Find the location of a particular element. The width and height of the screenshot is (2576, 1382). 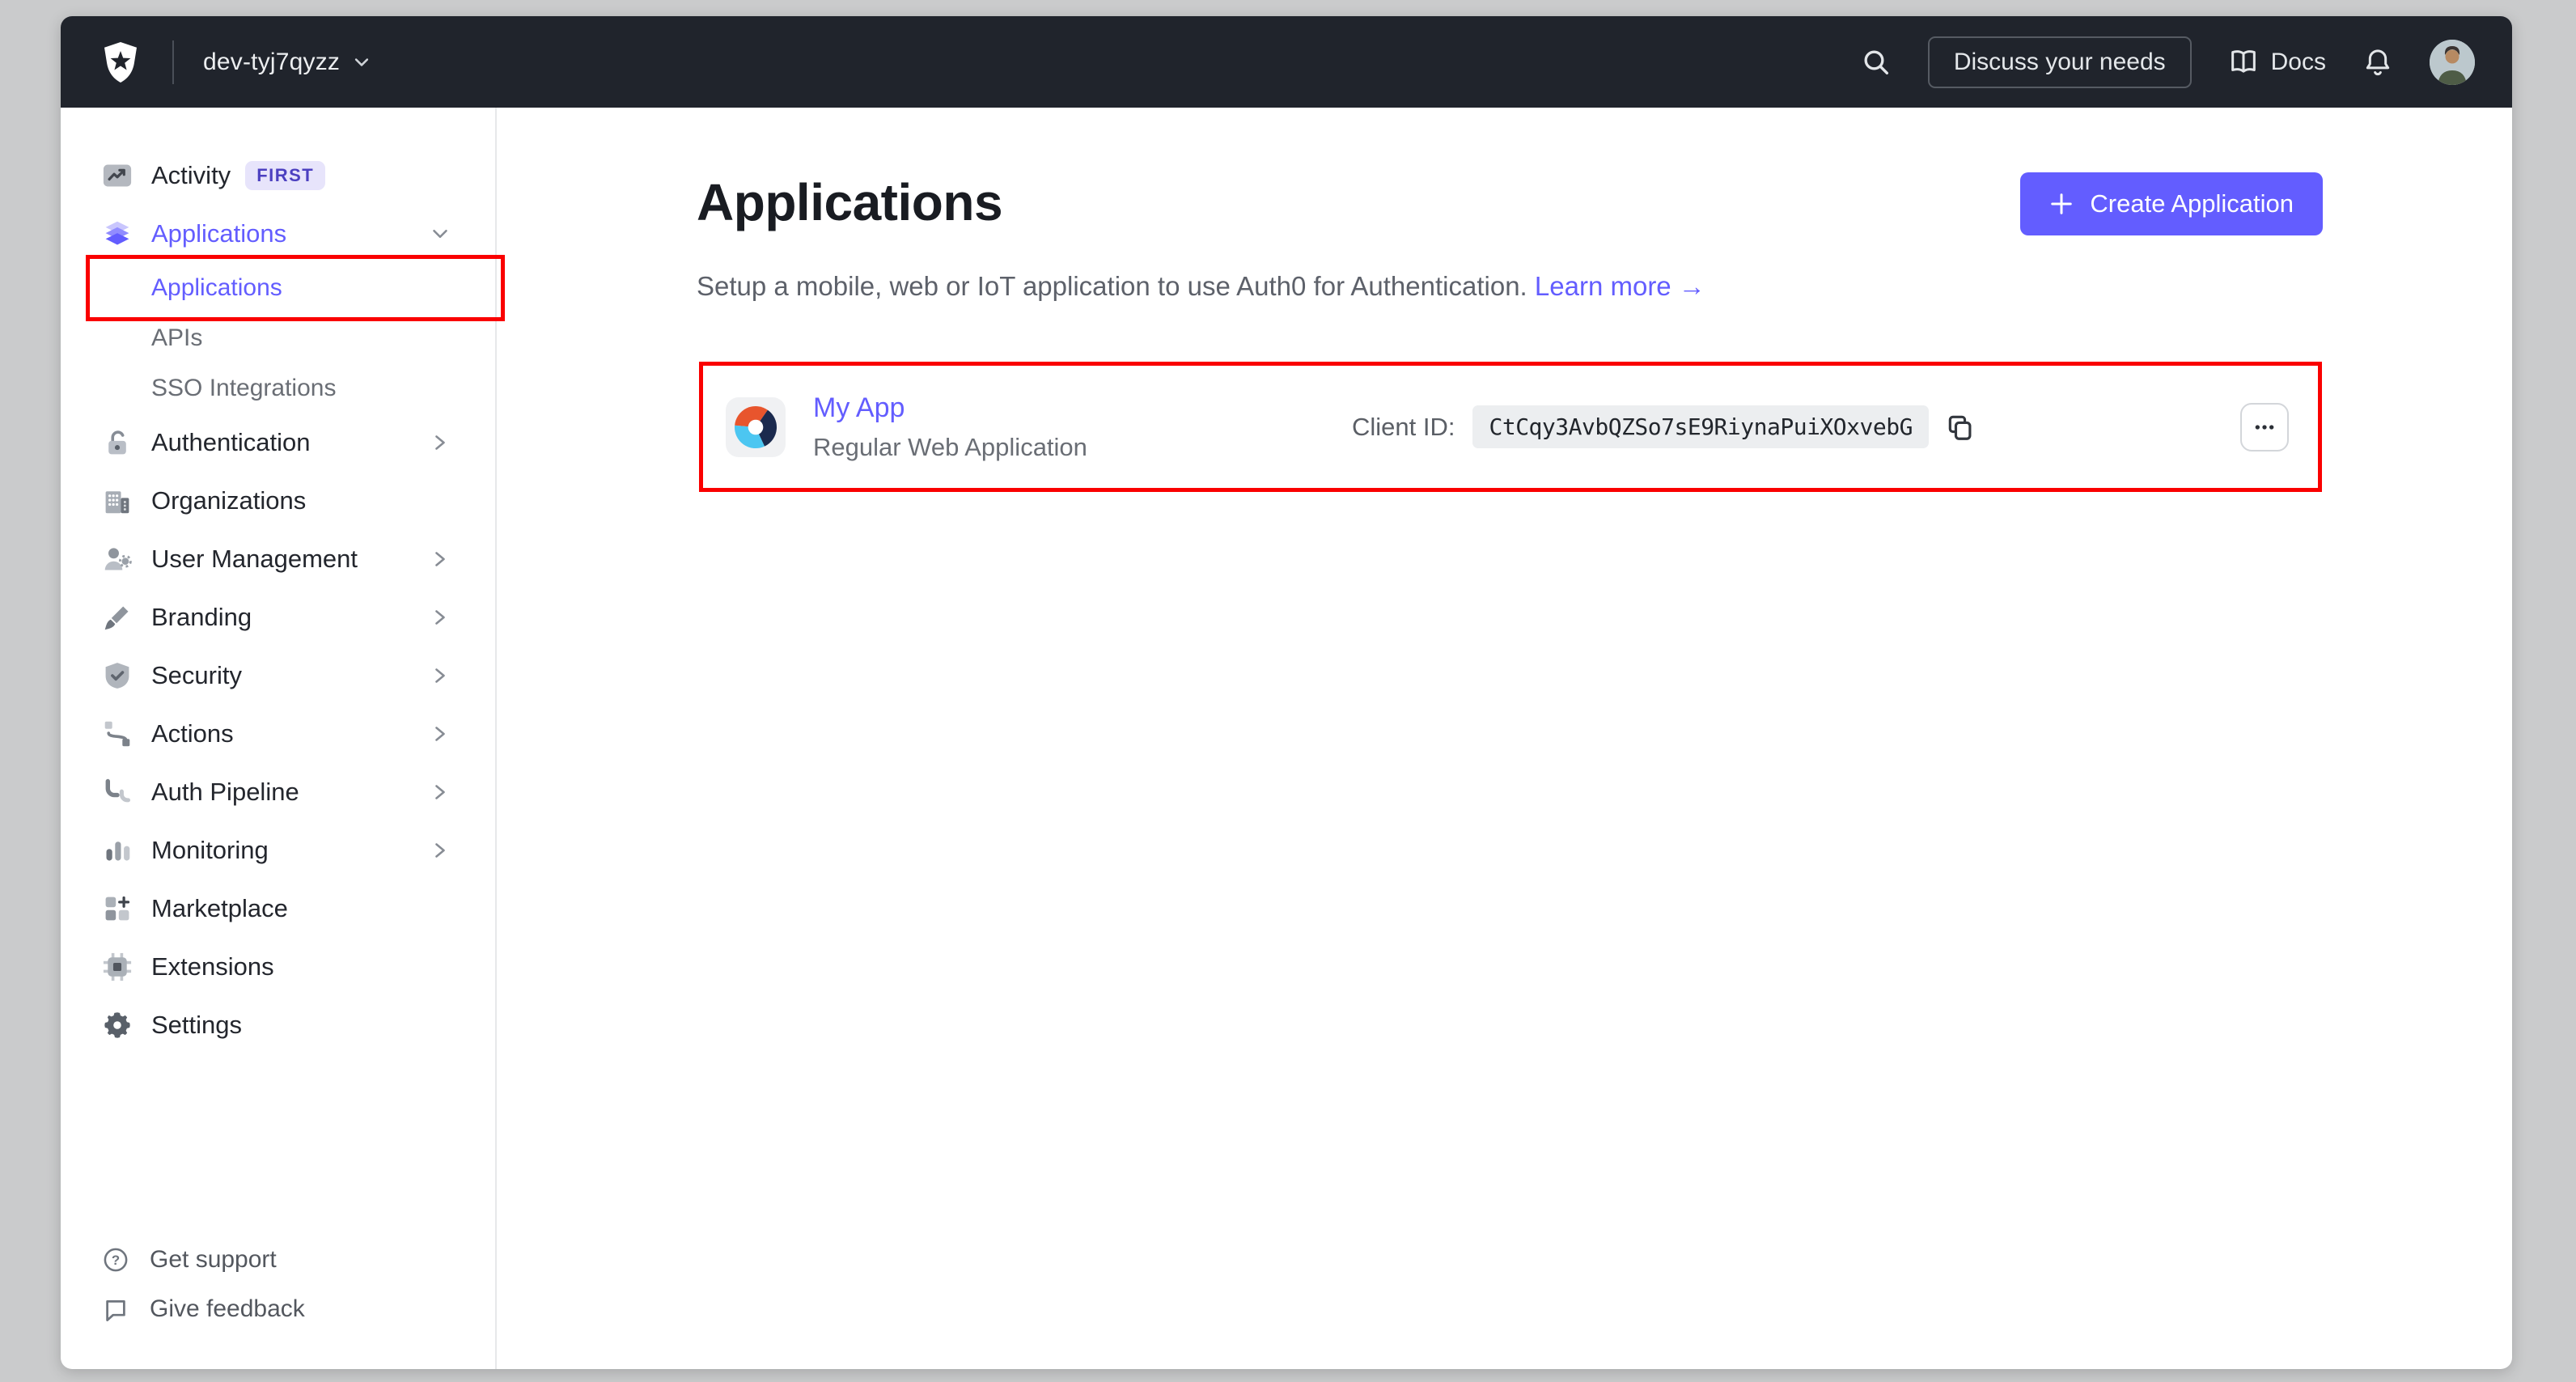

sidebar-item-security: Security is located at coordinates (278, 675).